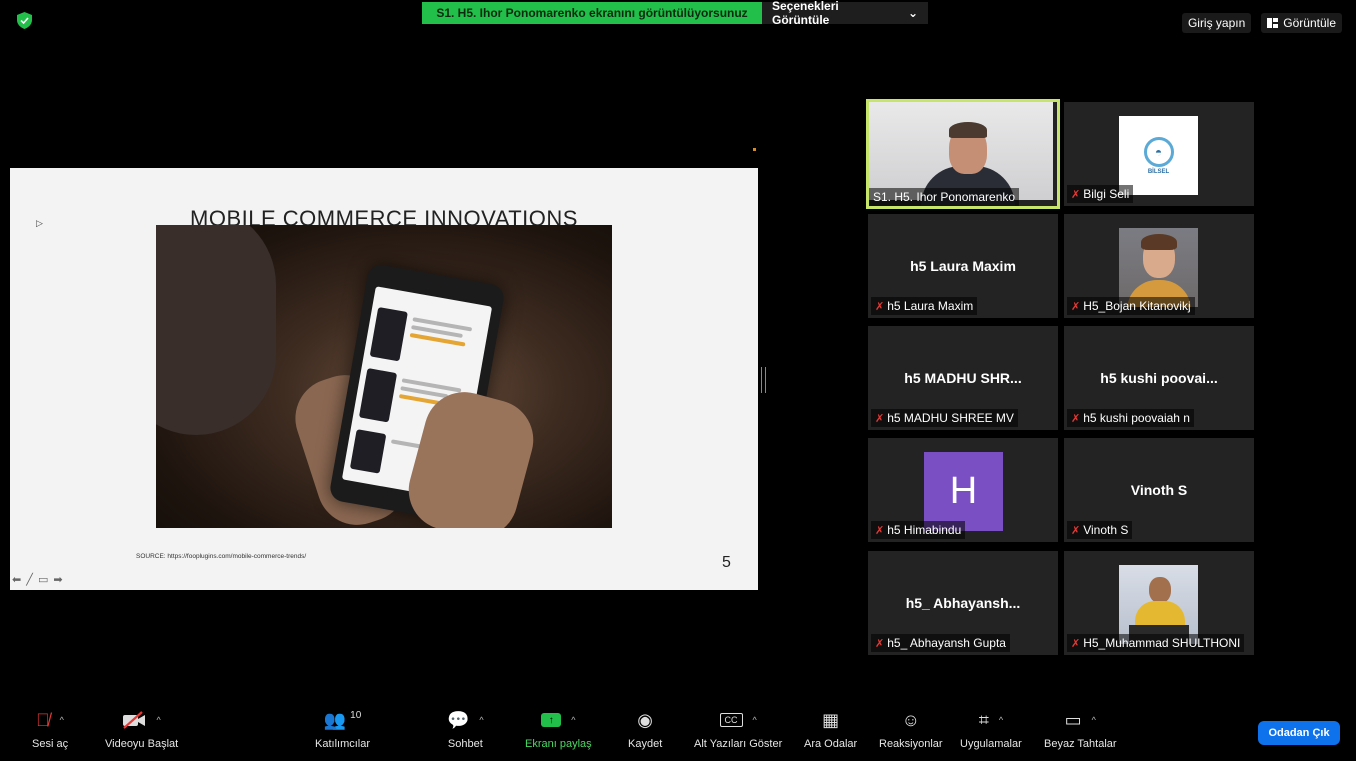 The image size is (1356, 761). Describe the element at coordinates (831, 719) in the screenshot. I see `breakout-grid-icon: ▦` at that location.